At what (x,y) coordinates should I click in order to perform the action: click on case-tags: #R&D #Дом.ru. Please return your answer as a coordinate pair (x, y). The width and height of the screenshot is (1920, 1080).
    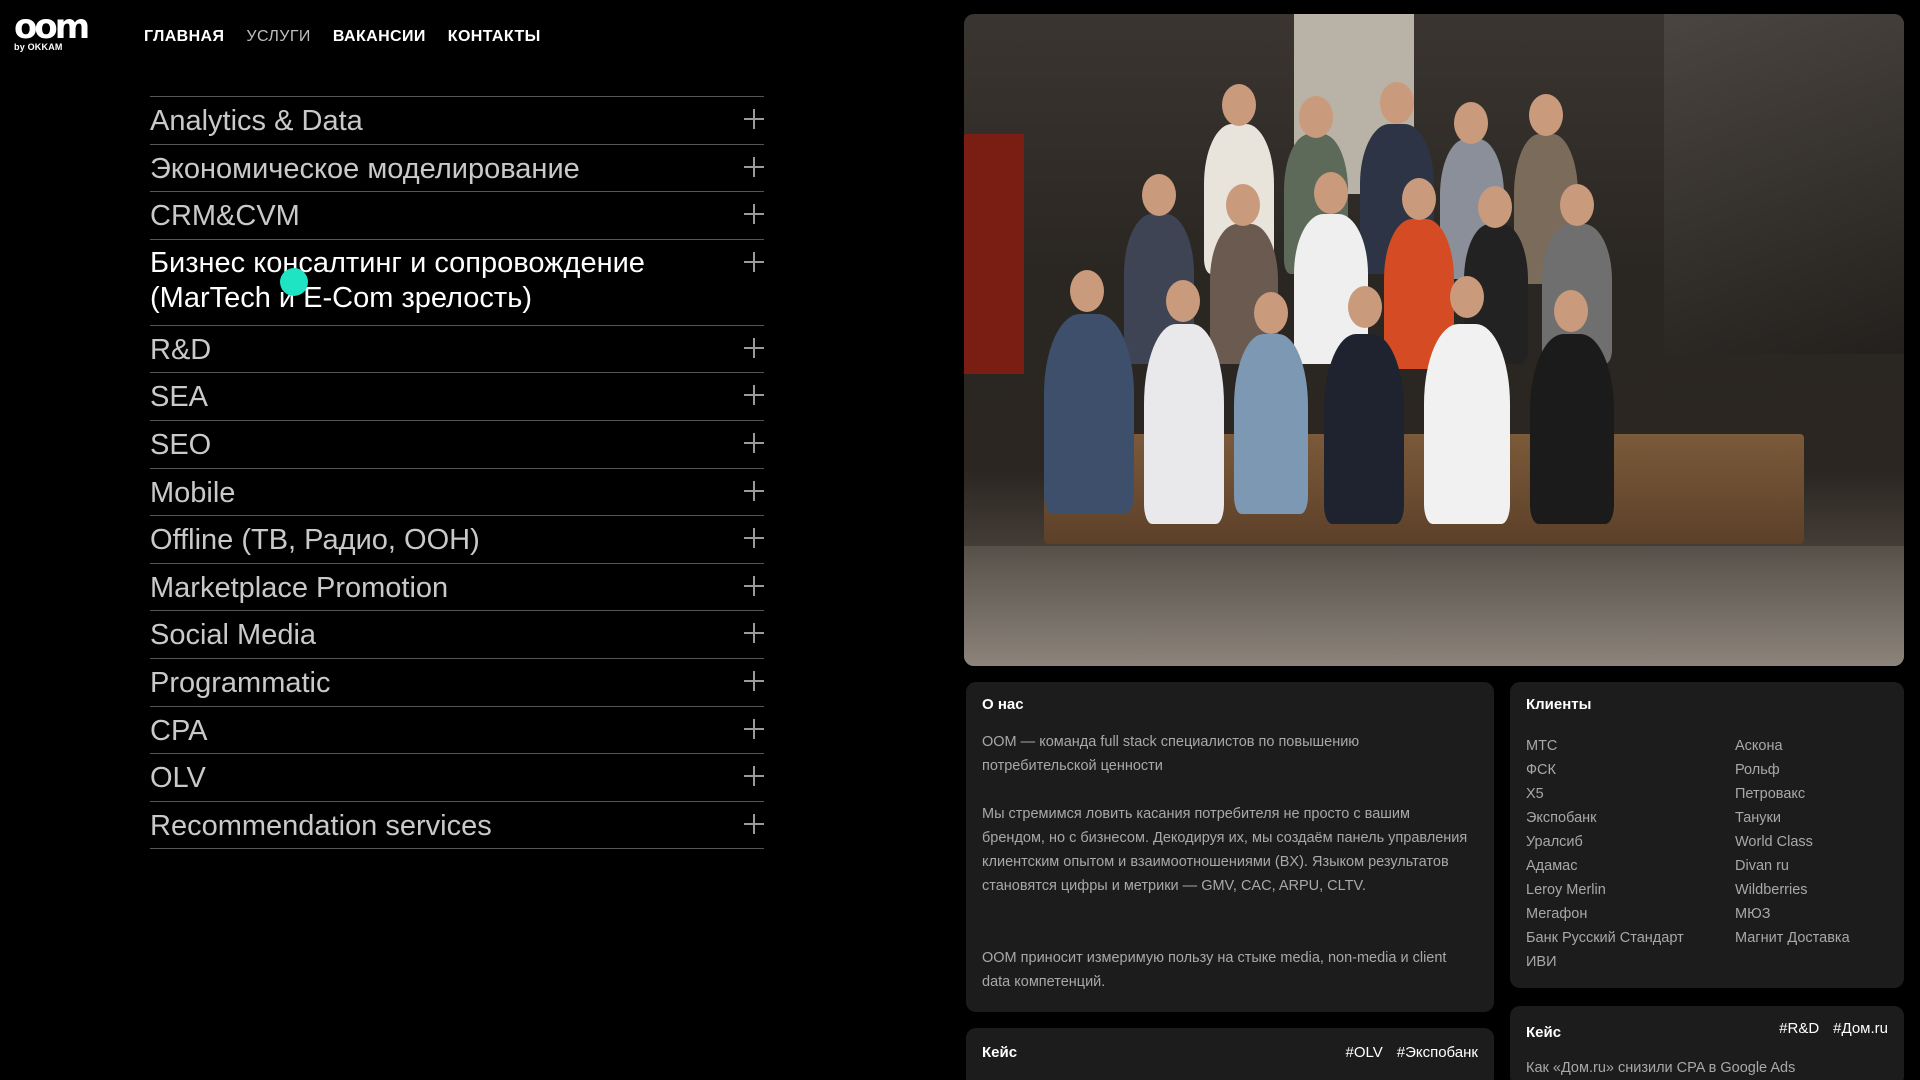
    Looking at the image, I should click on (1833, 1028).